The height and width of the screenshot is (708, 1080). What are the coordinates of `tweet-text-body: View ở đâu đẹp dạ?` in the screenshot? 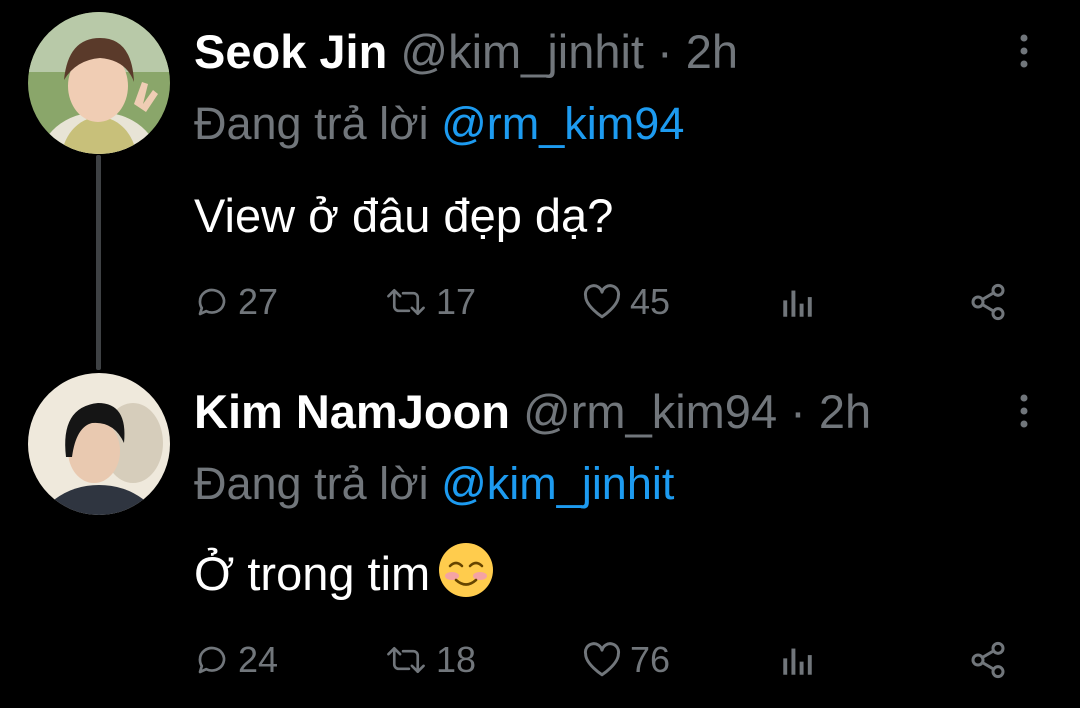 It's located at (404, 215).